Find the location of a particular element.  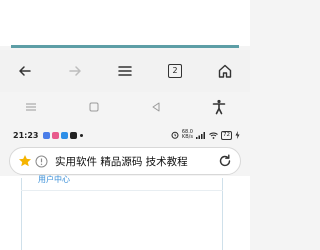

menu-button is located at coordinates (125, 71).